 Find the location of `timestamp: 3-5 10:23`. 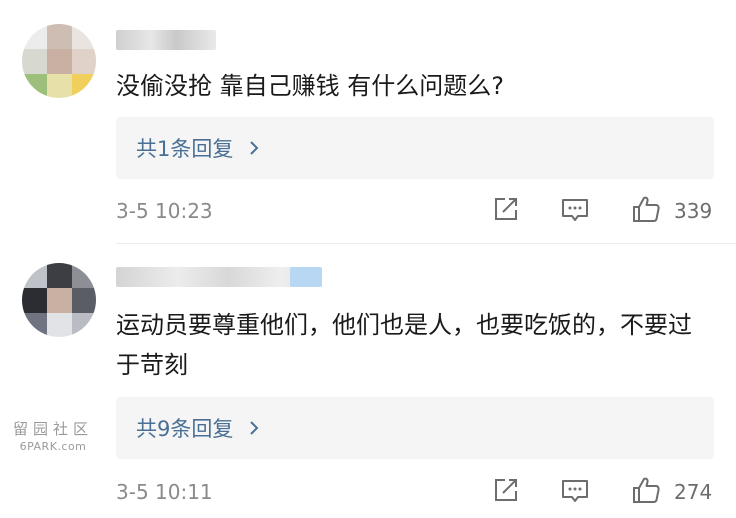

timestamp: 3-5 10:23 is located at coordinates (164, 211).